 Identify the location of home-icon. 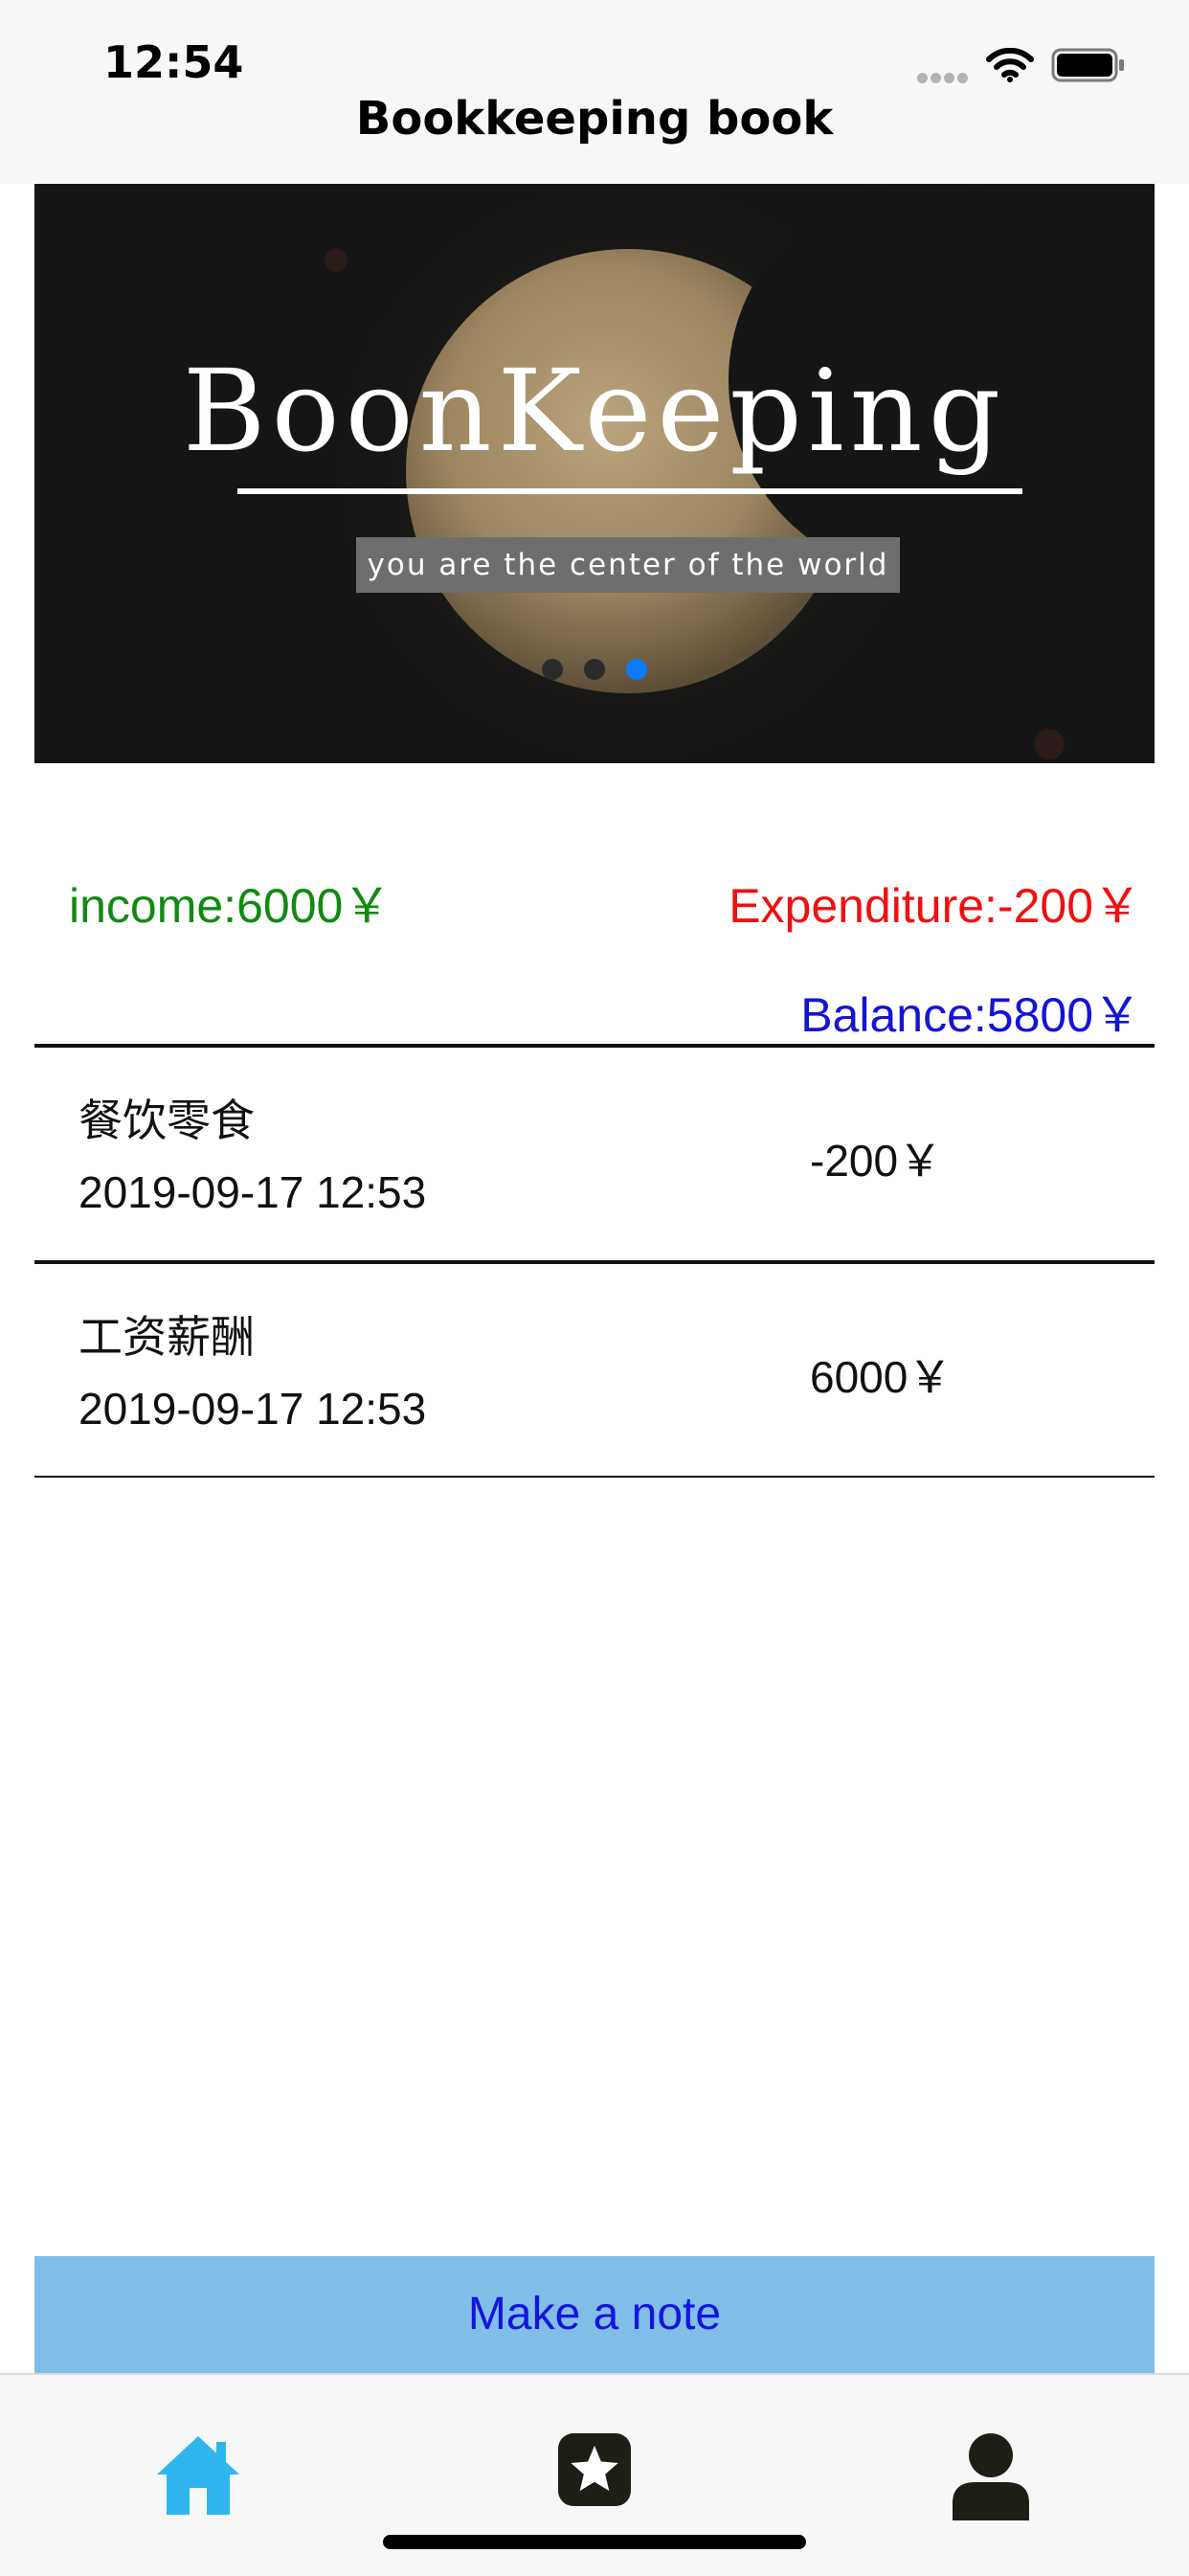
(198, 2474).